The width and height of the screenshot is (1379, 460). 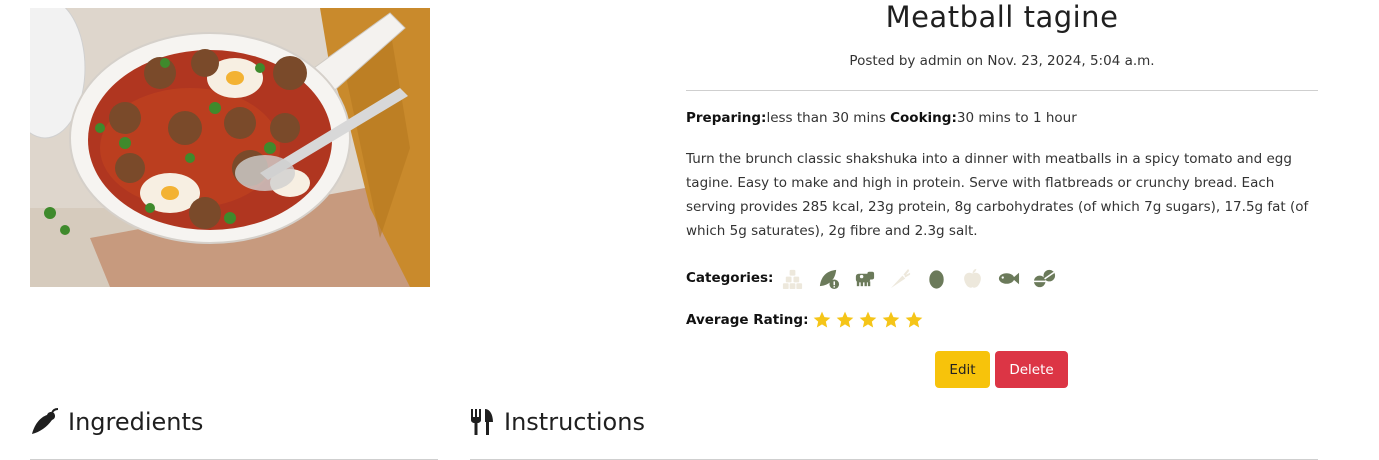 I want to click on preparing-label: Preparing:, so click(x=726, y=118).